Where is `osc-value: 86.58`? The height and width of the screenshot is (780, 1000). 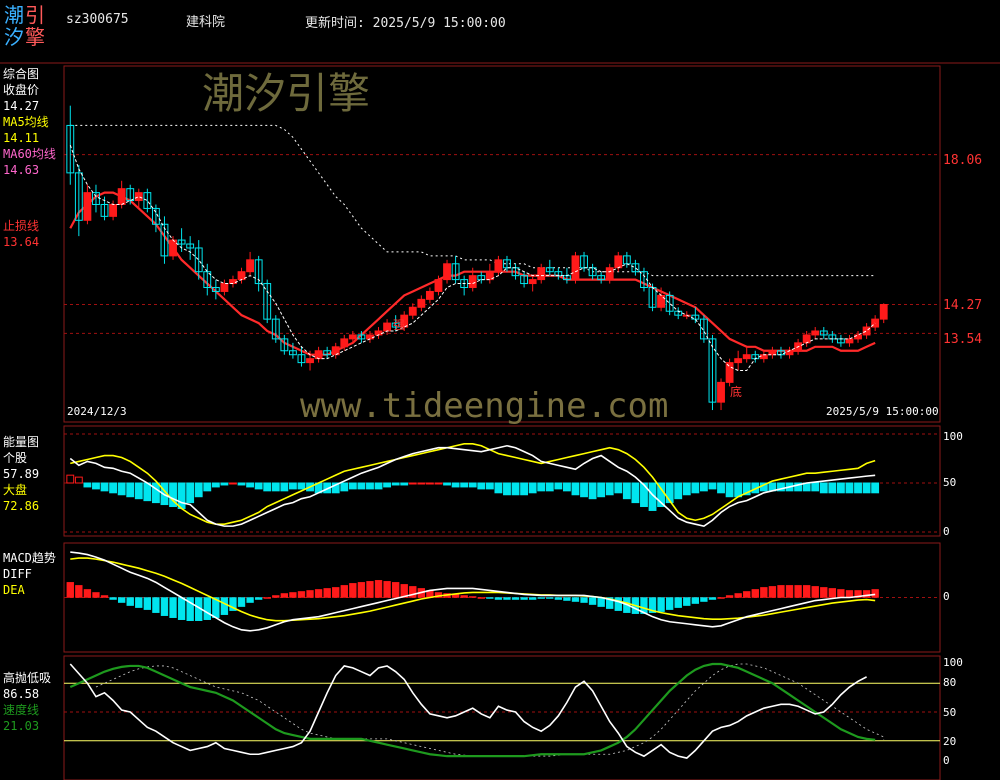 osc-value: 86.58 is located at coordinates (21, 694).